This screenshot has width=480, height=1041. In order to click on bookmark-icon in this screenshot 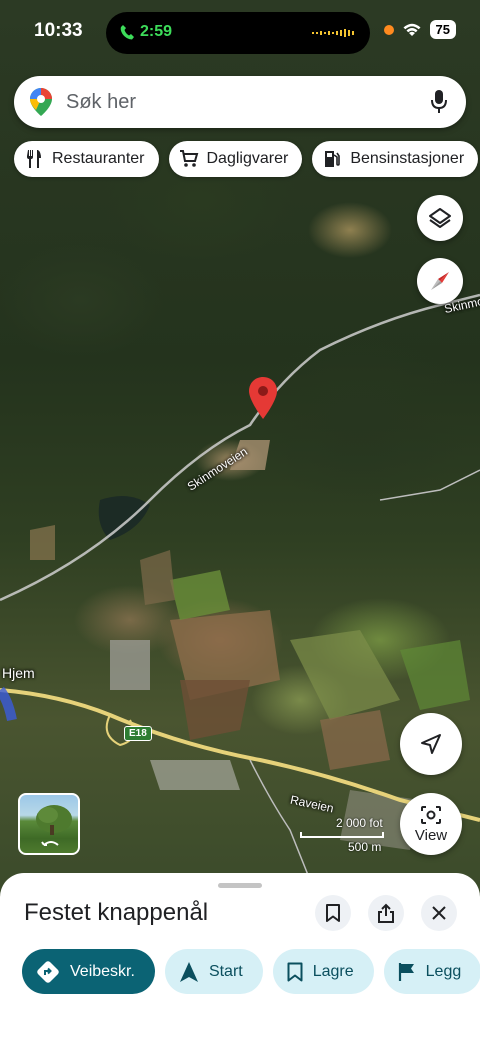, I will do `click(295, 971)`.